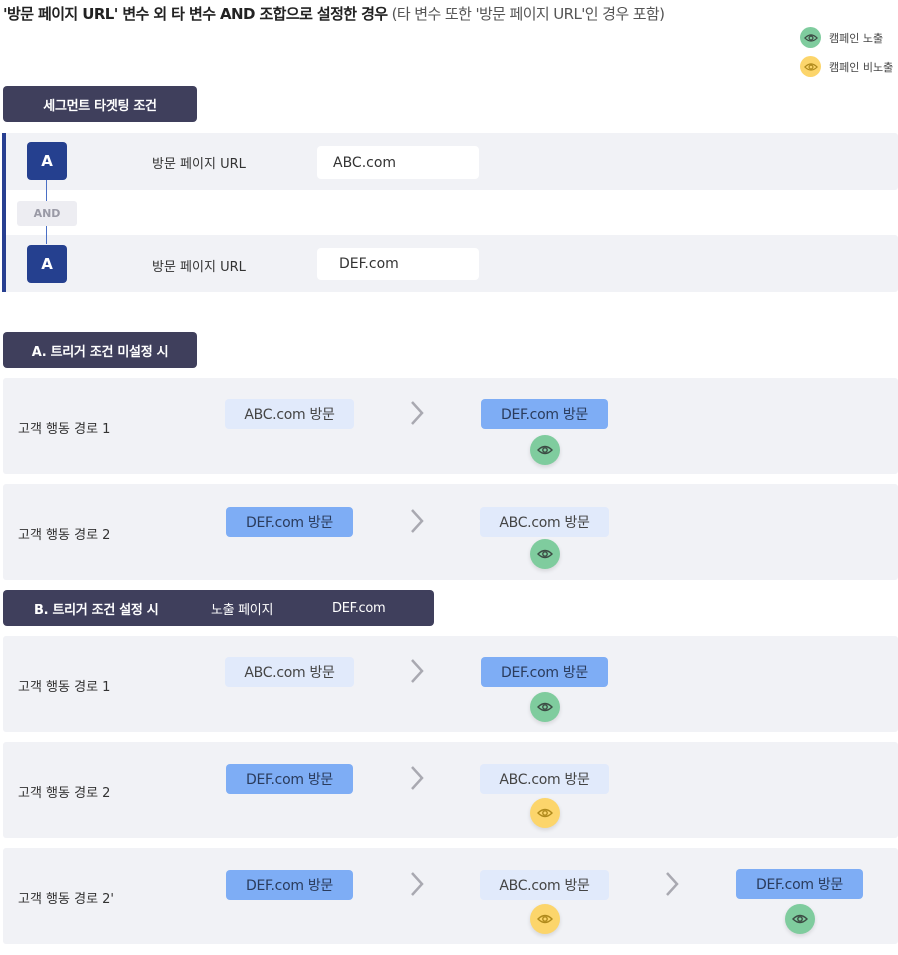 The width and height of the screenshot is (898, 955). I want to click on legend-exposed: 캠페인 노출, so click(841, 37).